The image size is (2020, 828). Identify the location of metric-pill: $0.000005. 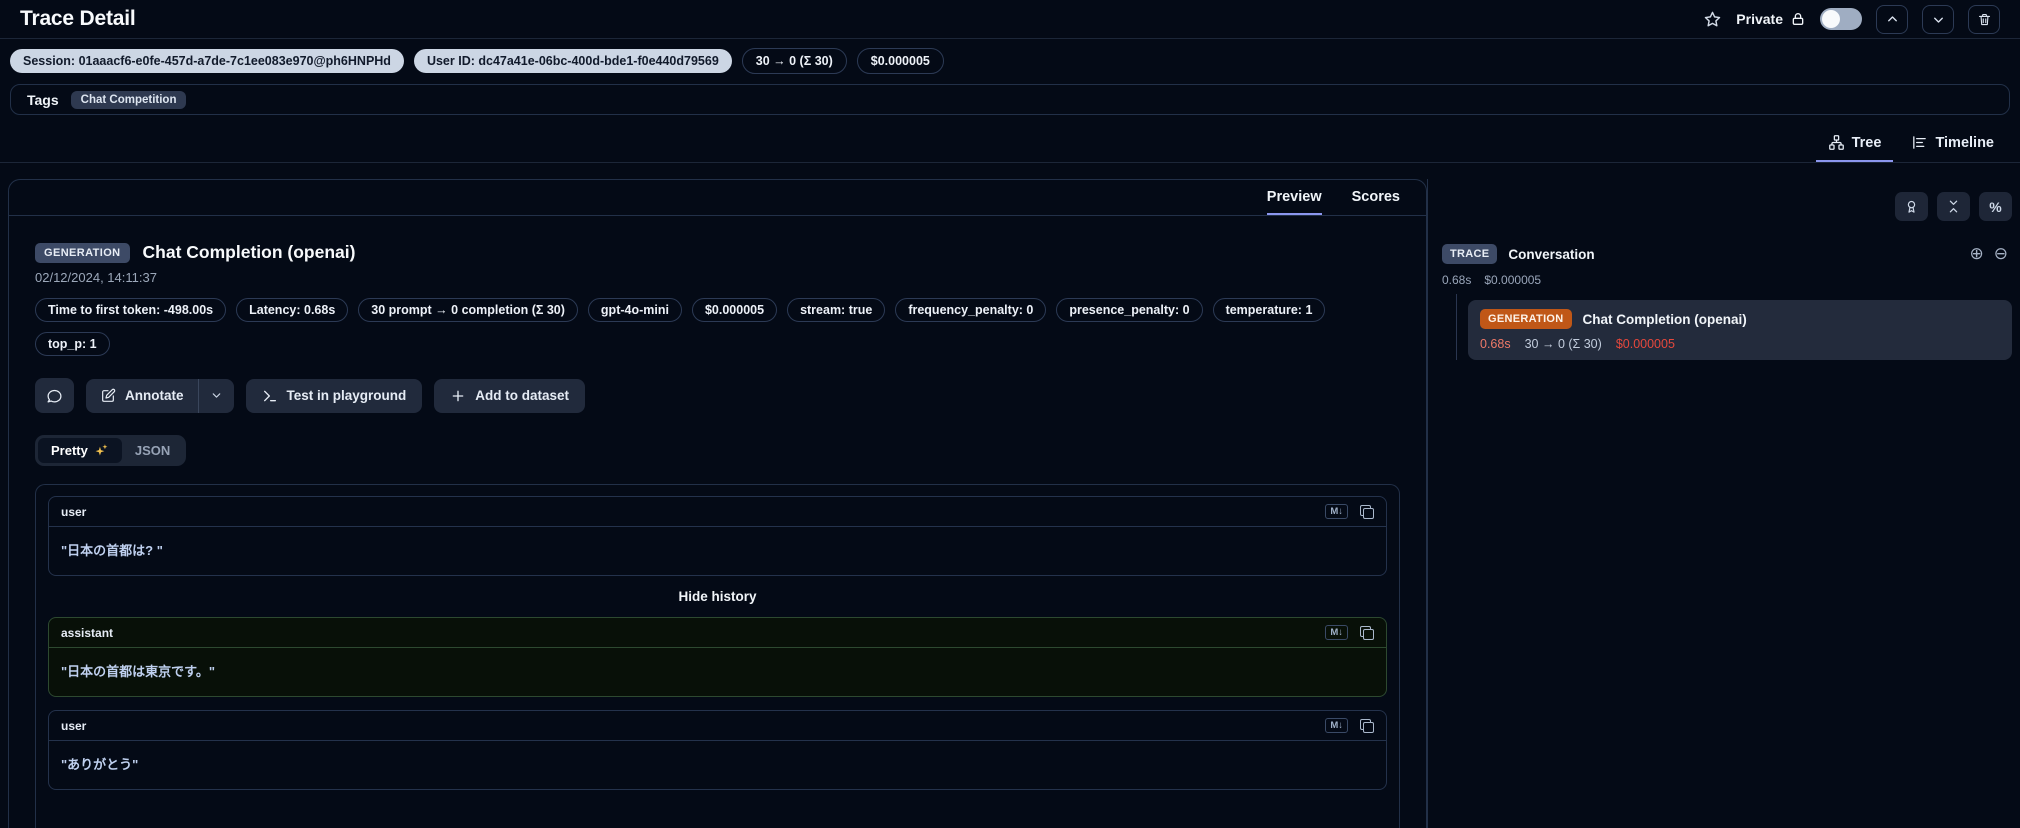
(734, 310).